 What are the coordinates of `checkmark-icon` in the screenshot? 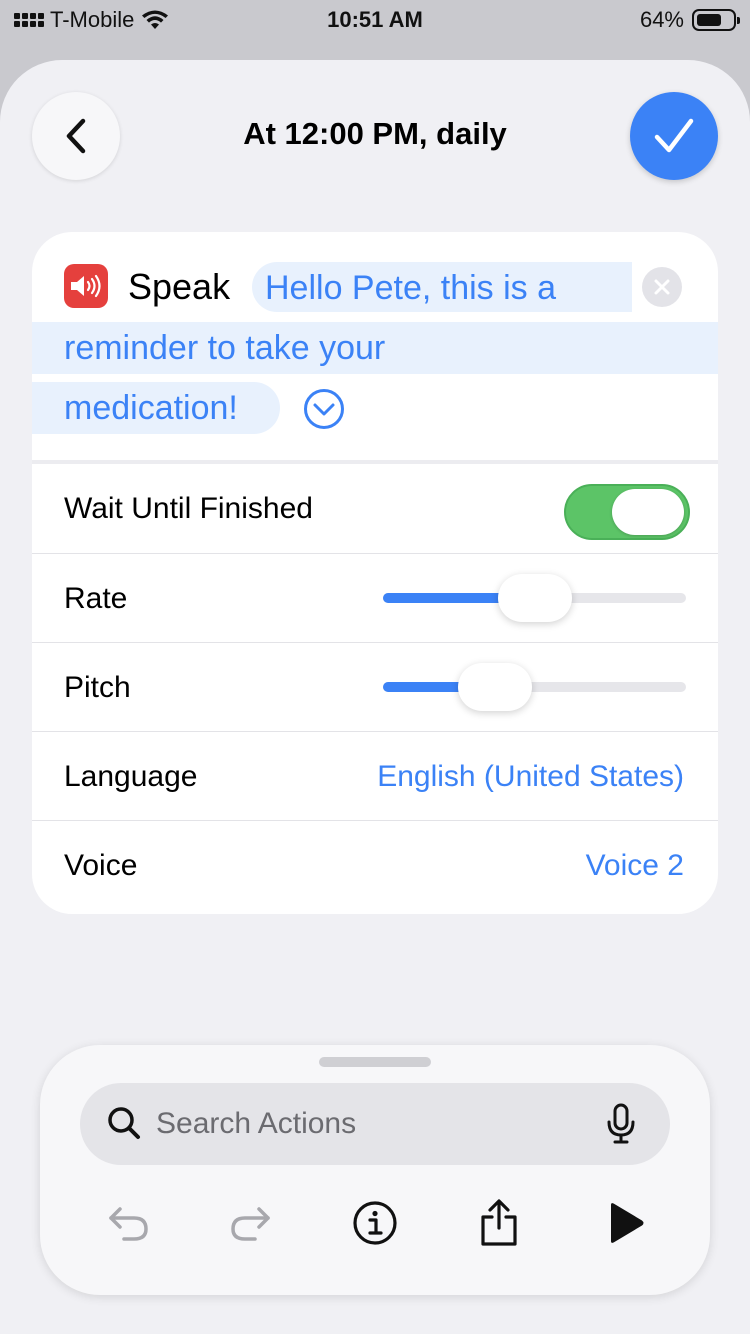 It's located at (674, 135).